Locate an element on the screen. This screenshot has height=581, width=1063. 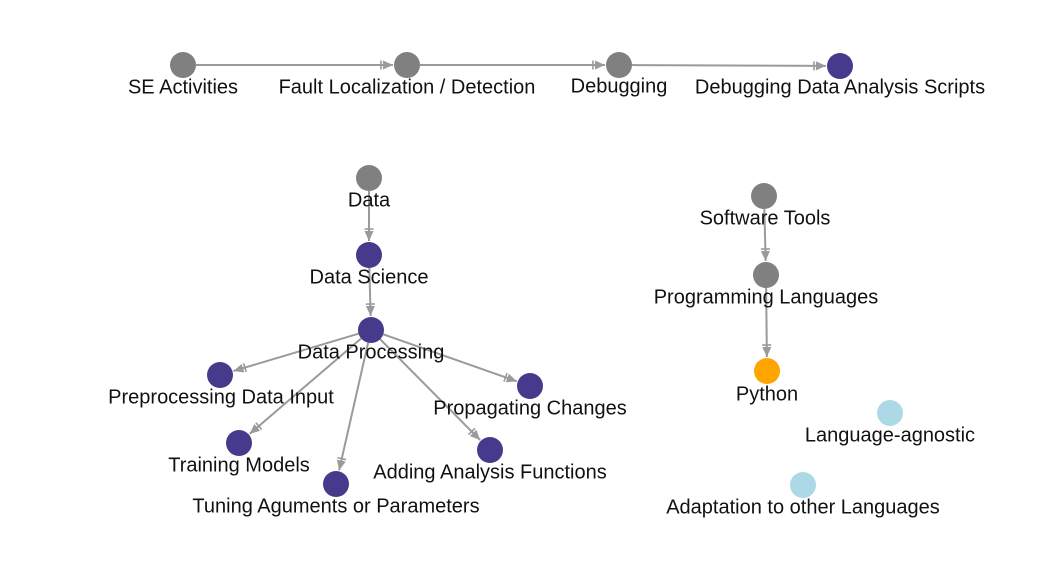
node-label-propagating: Propagating Changes is located at coordinates (529, 408).